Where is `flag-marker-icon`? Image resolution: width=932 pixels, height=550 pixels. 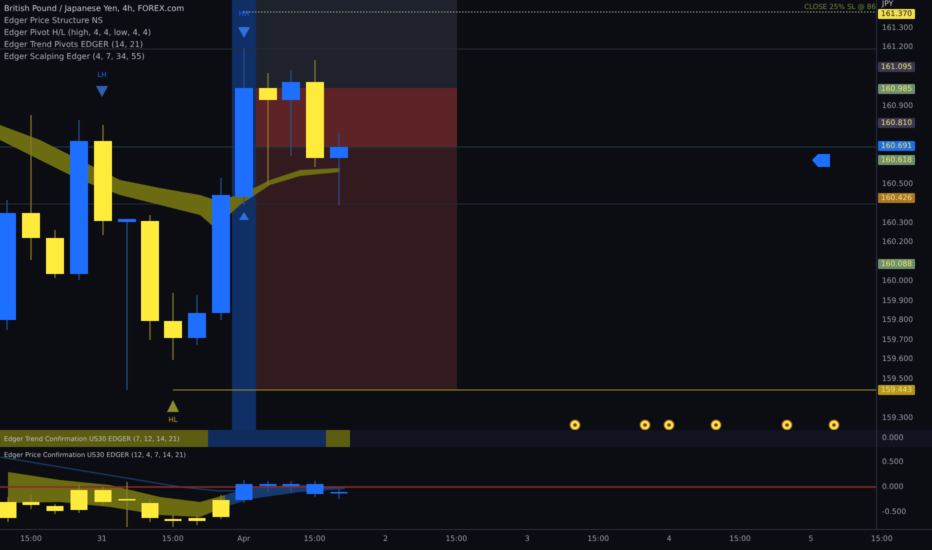 flag-marker-icon is located at coordinates (821, 160).